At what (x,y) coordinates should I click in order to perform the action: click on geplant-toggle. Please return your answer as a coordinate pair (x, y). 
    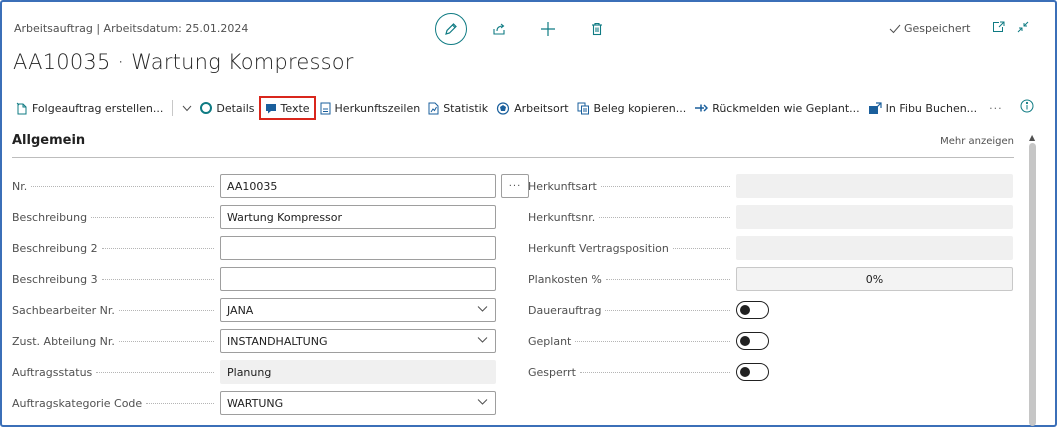
    Looking at the image, I should click on (752, 341).